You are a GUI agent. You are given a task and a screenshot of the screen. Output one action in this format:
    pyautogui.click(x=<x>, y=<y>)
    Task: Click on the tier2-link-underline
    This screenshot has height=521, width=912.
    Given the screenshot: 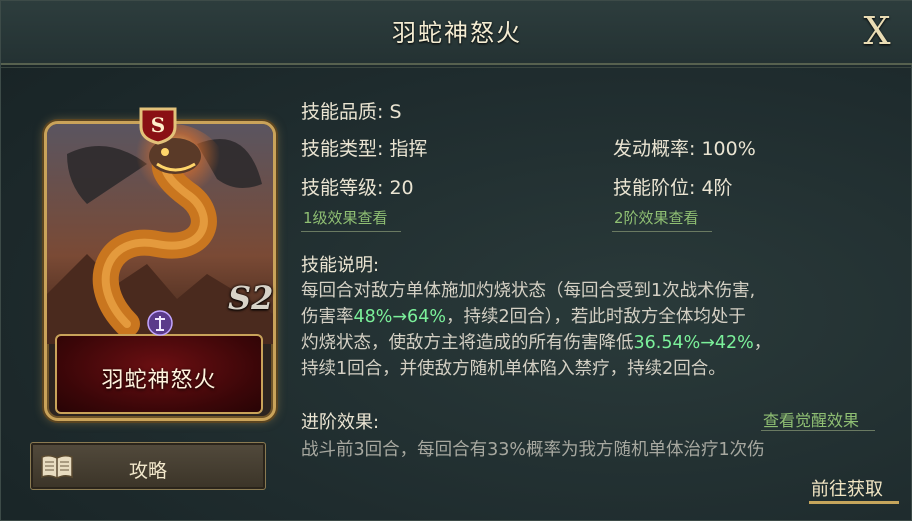 What is the action you would take?
    pyautogui.click(x=662, y=231)
    